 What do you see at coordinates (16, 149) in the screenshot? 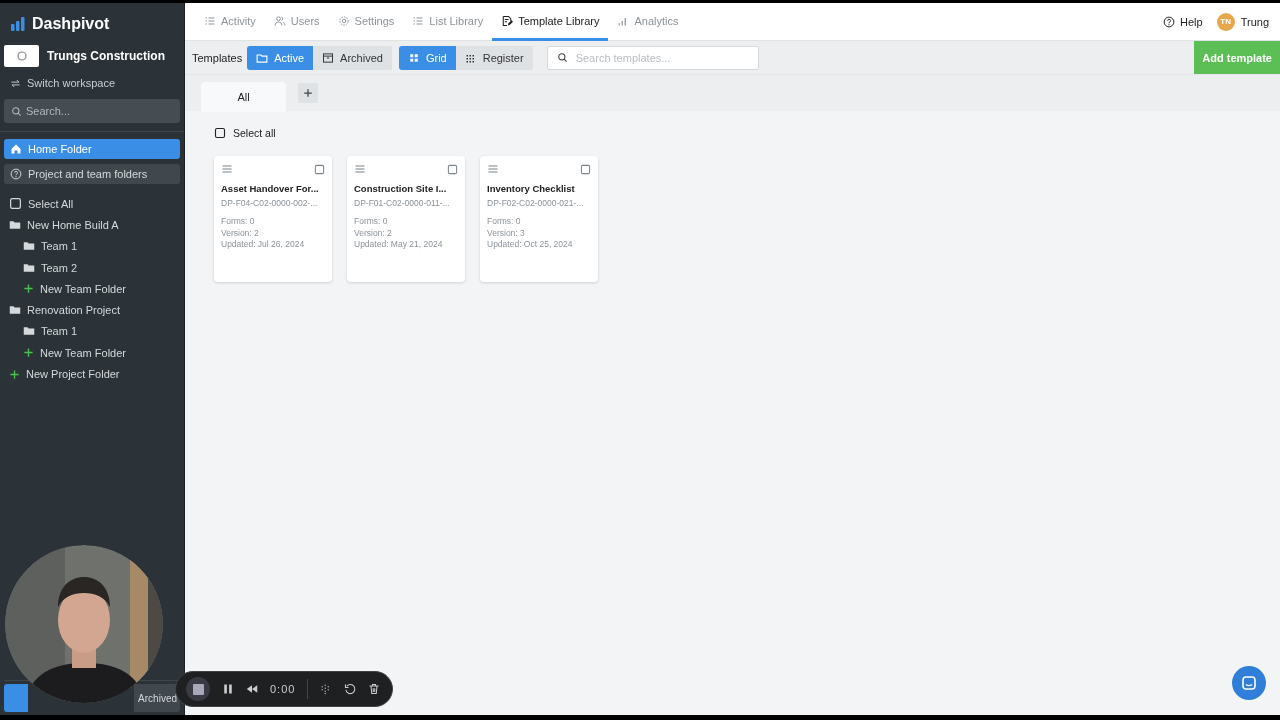
I see `home-icon` at bounding box center [16, 149].